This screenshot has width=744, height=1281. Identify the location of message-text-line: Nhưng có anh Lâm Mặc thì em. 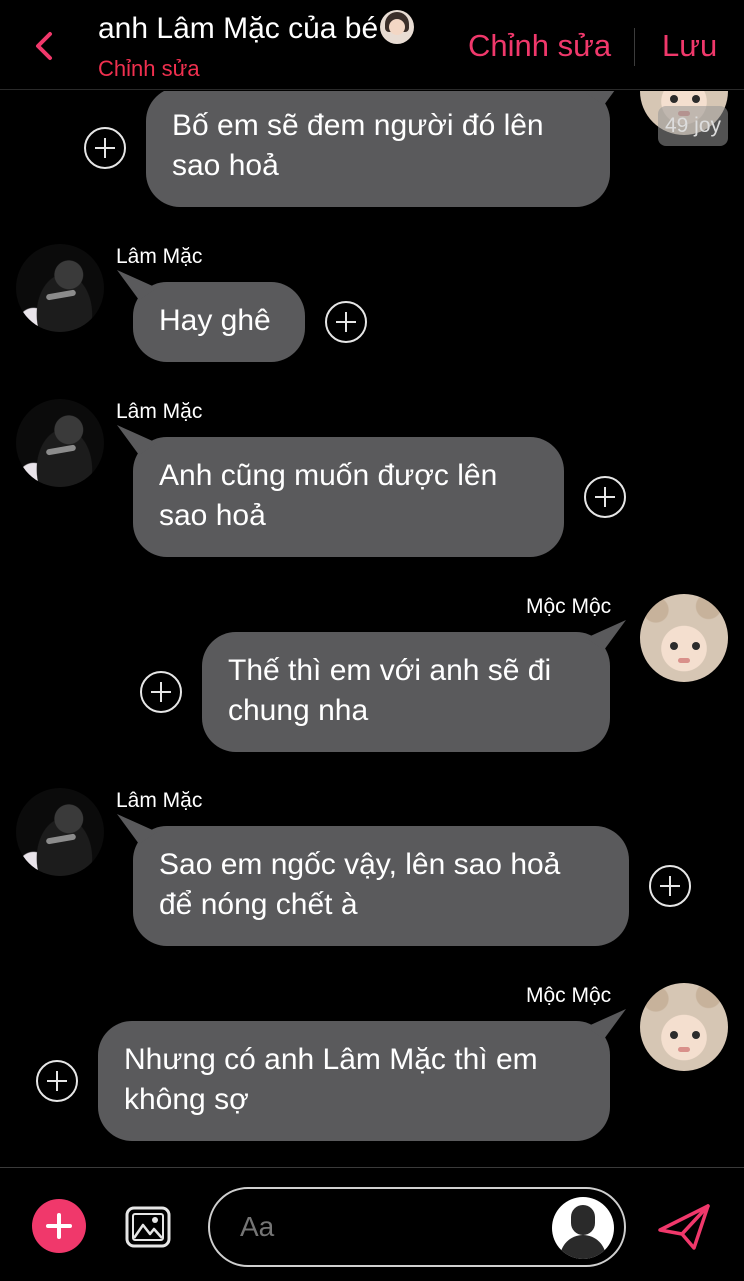
(331, 1059).